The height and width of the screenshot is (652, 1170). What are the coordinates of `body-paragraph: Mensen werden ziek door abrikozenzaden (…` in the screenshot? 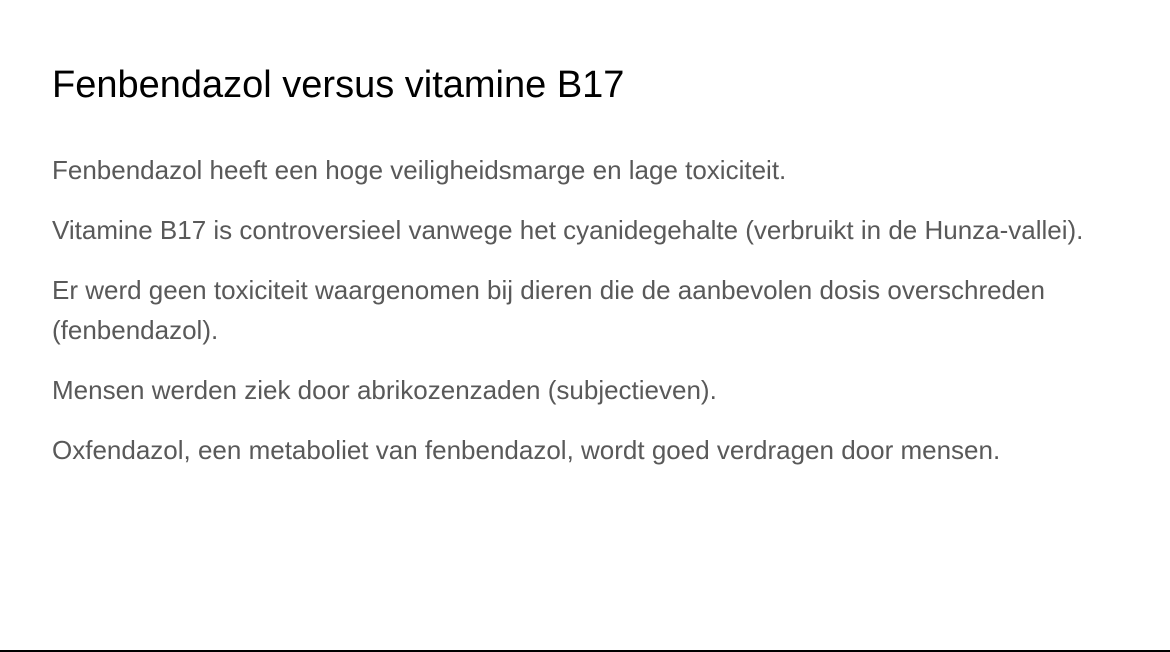 It's located at (384, 390).